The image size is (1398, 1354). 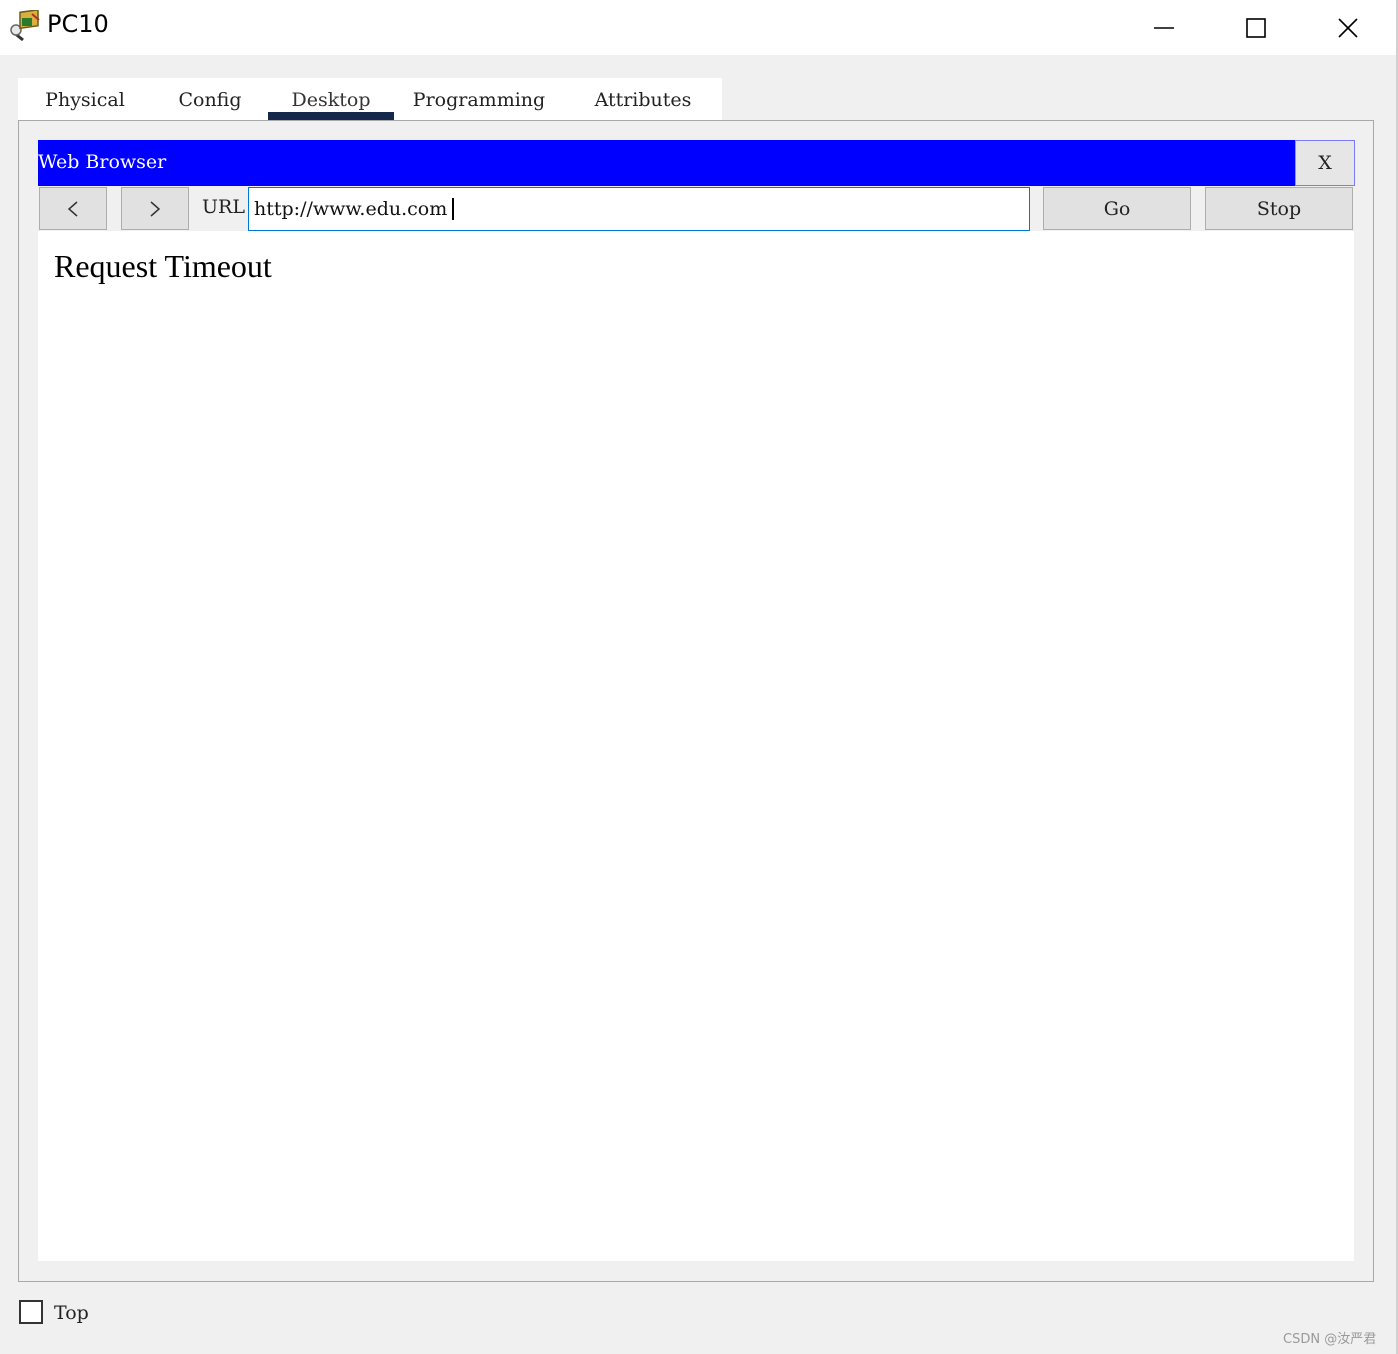 I want to click on minimize-button, so click(x=1164, y=27).